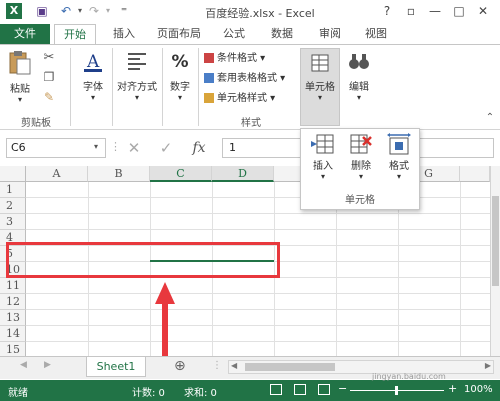 The image size is (500, 401). What do you see at coordinates (181, 174) in the screenshot?
I see `column-header-c: C` at bounding box center [181, 174].